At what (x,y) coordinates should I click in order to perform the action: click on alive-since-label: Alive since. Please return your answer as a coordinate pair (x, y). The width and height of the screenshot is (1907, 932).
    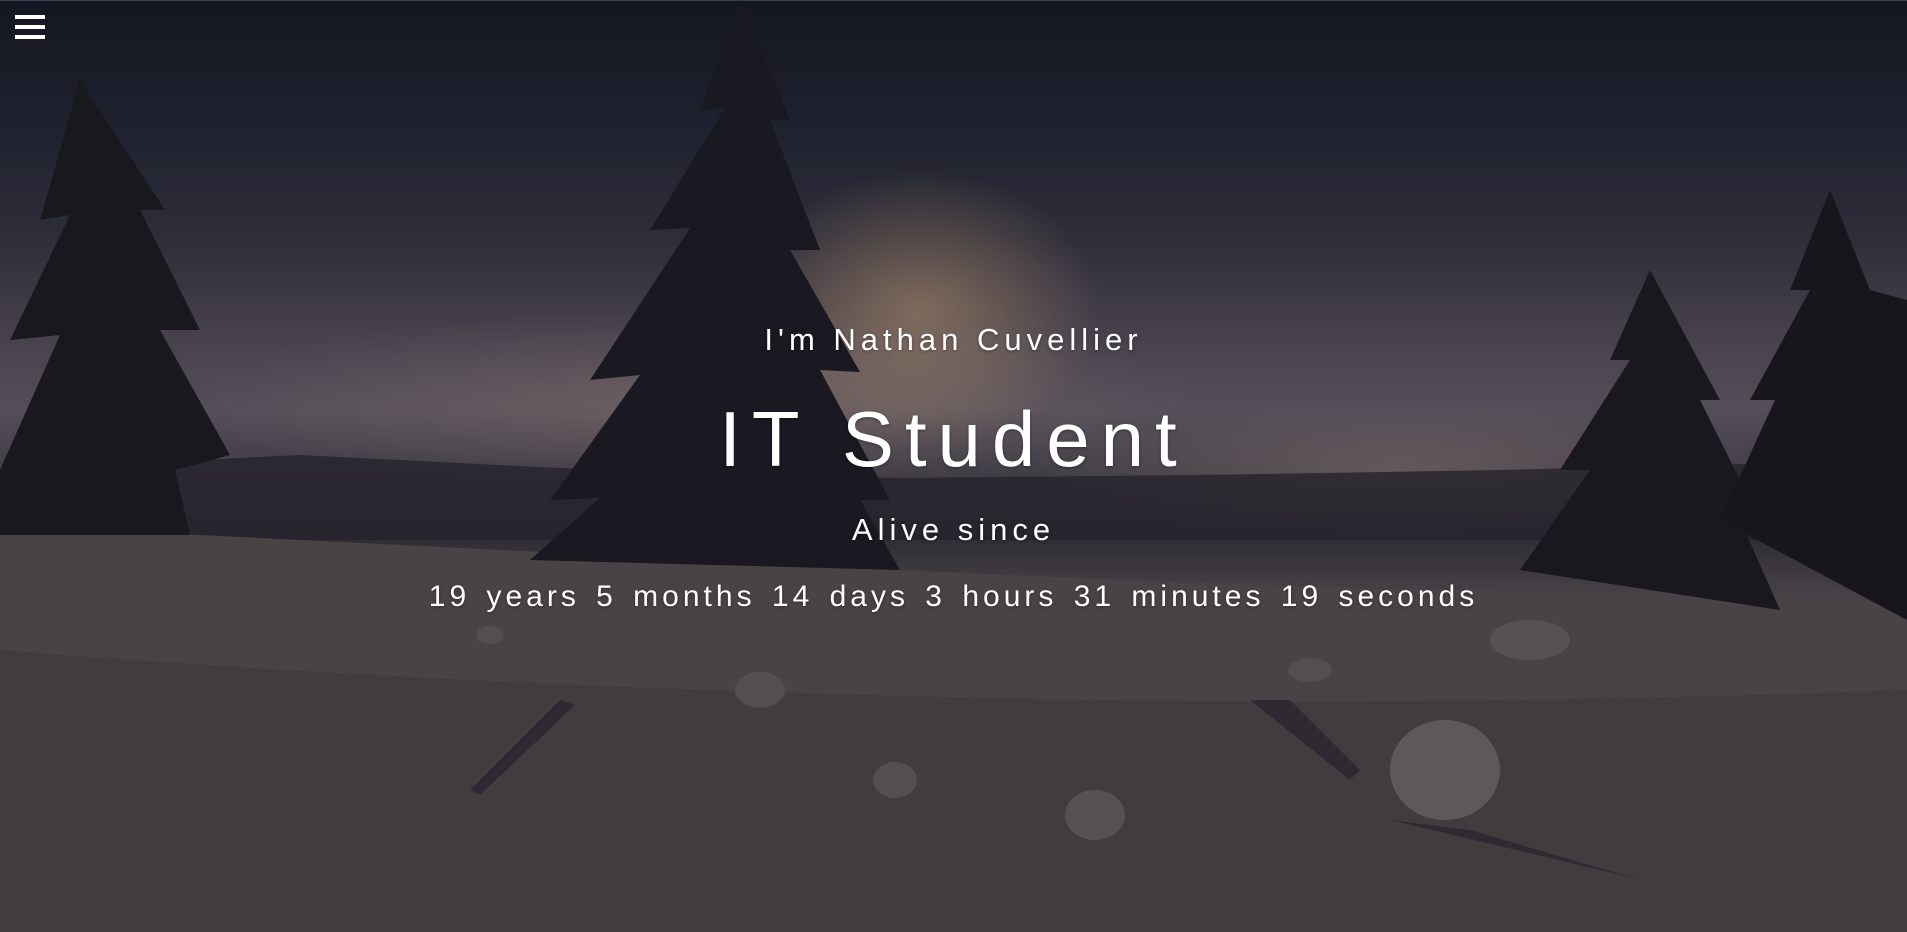
    Looking at the image, I should click on (953, 529).